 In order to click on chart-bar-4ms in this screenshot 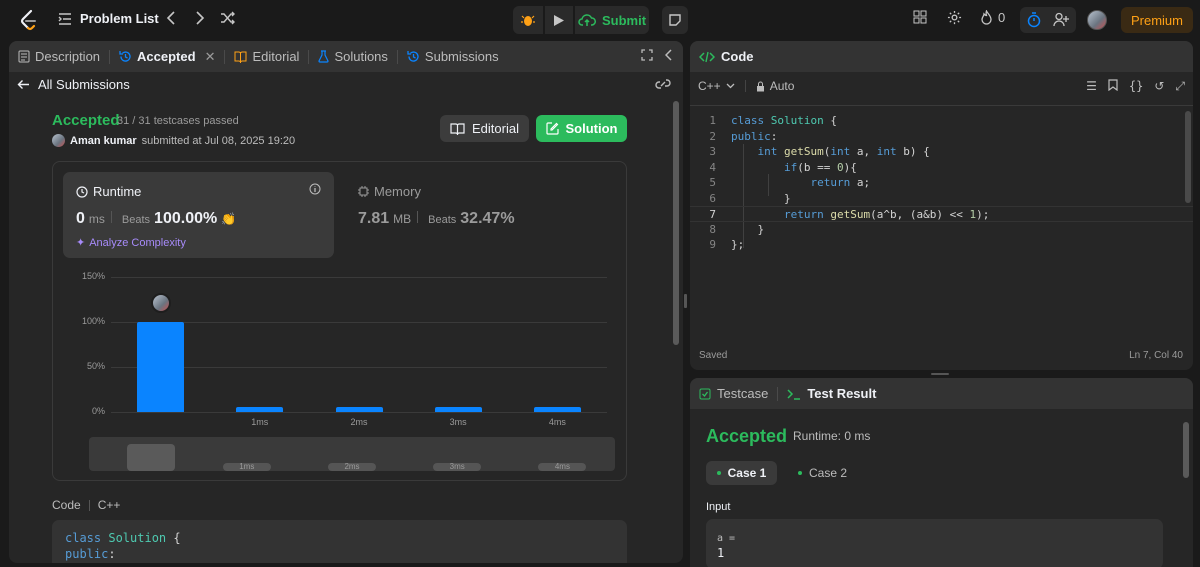, I will do `click(557, 409)`.